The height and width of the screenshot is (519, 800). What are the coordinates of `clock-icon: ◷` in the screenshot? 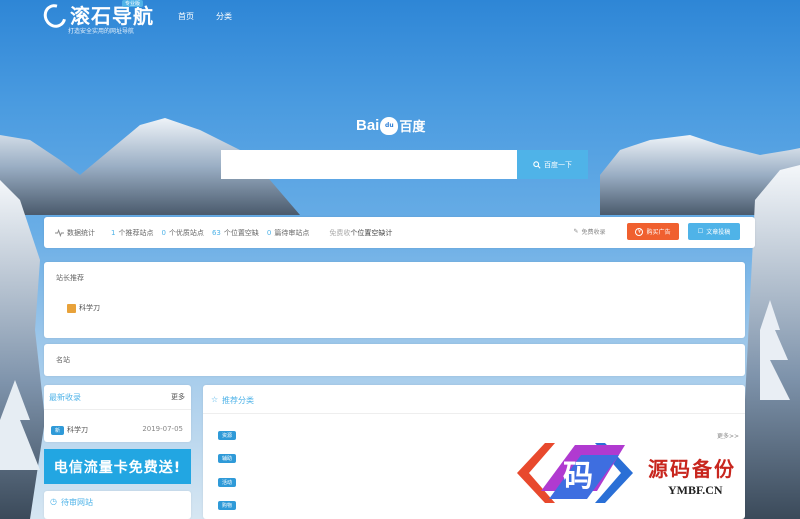 It's located at (53, 501).